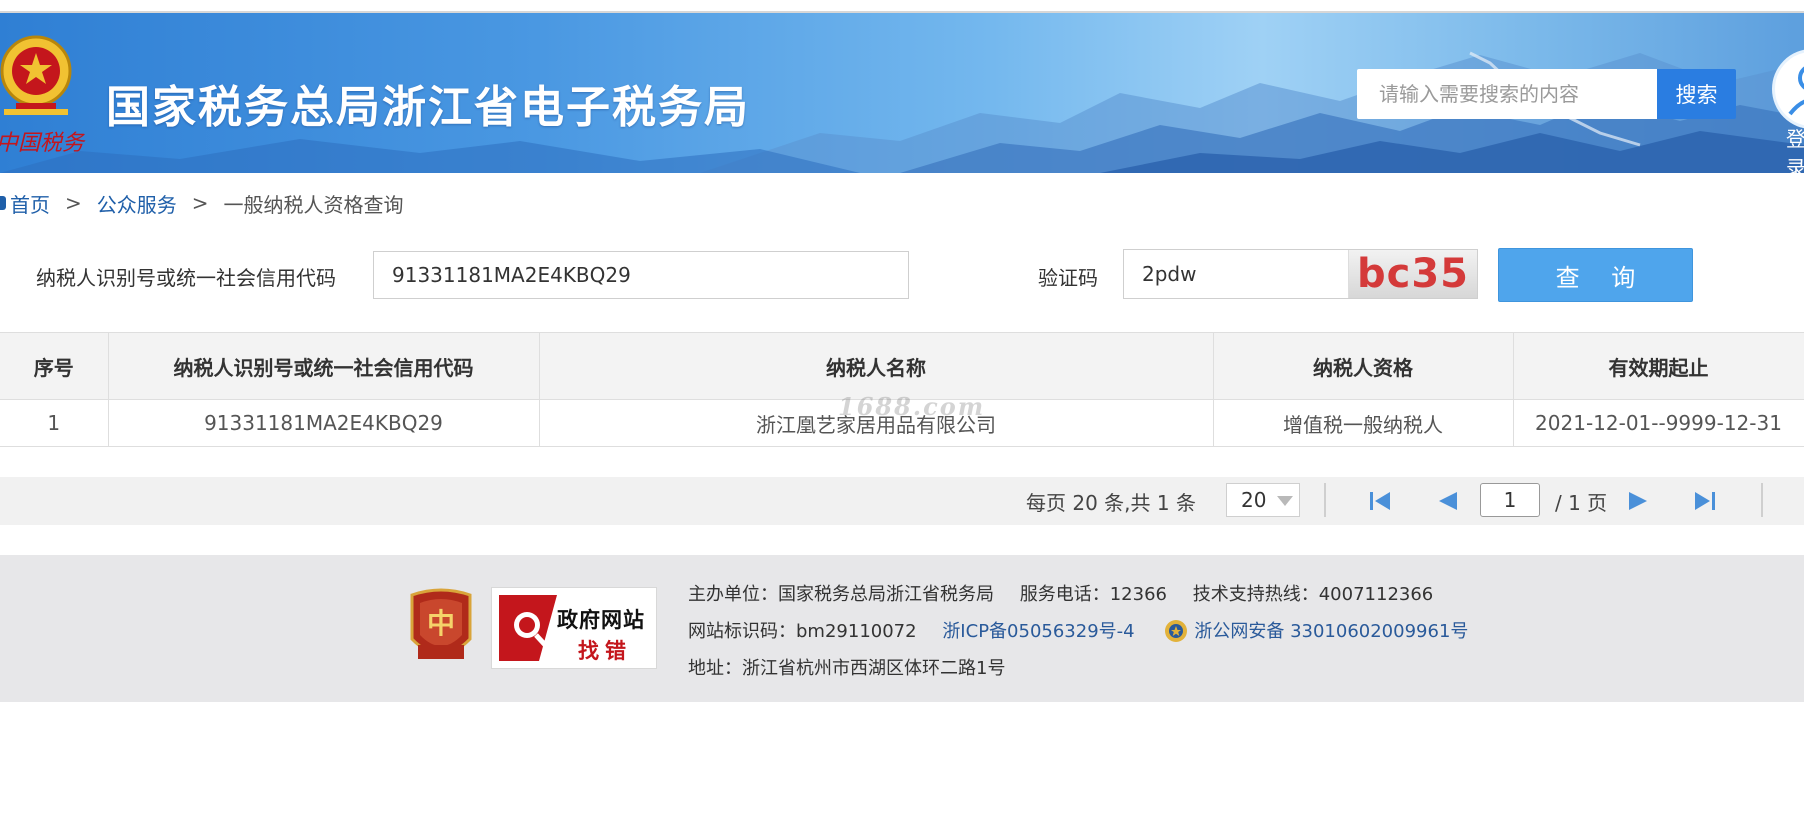  Describe the element at coordinates (313, 204) in the screenshot. I see `breadcrumb-current: 一般纳税人资格查询` at that location.